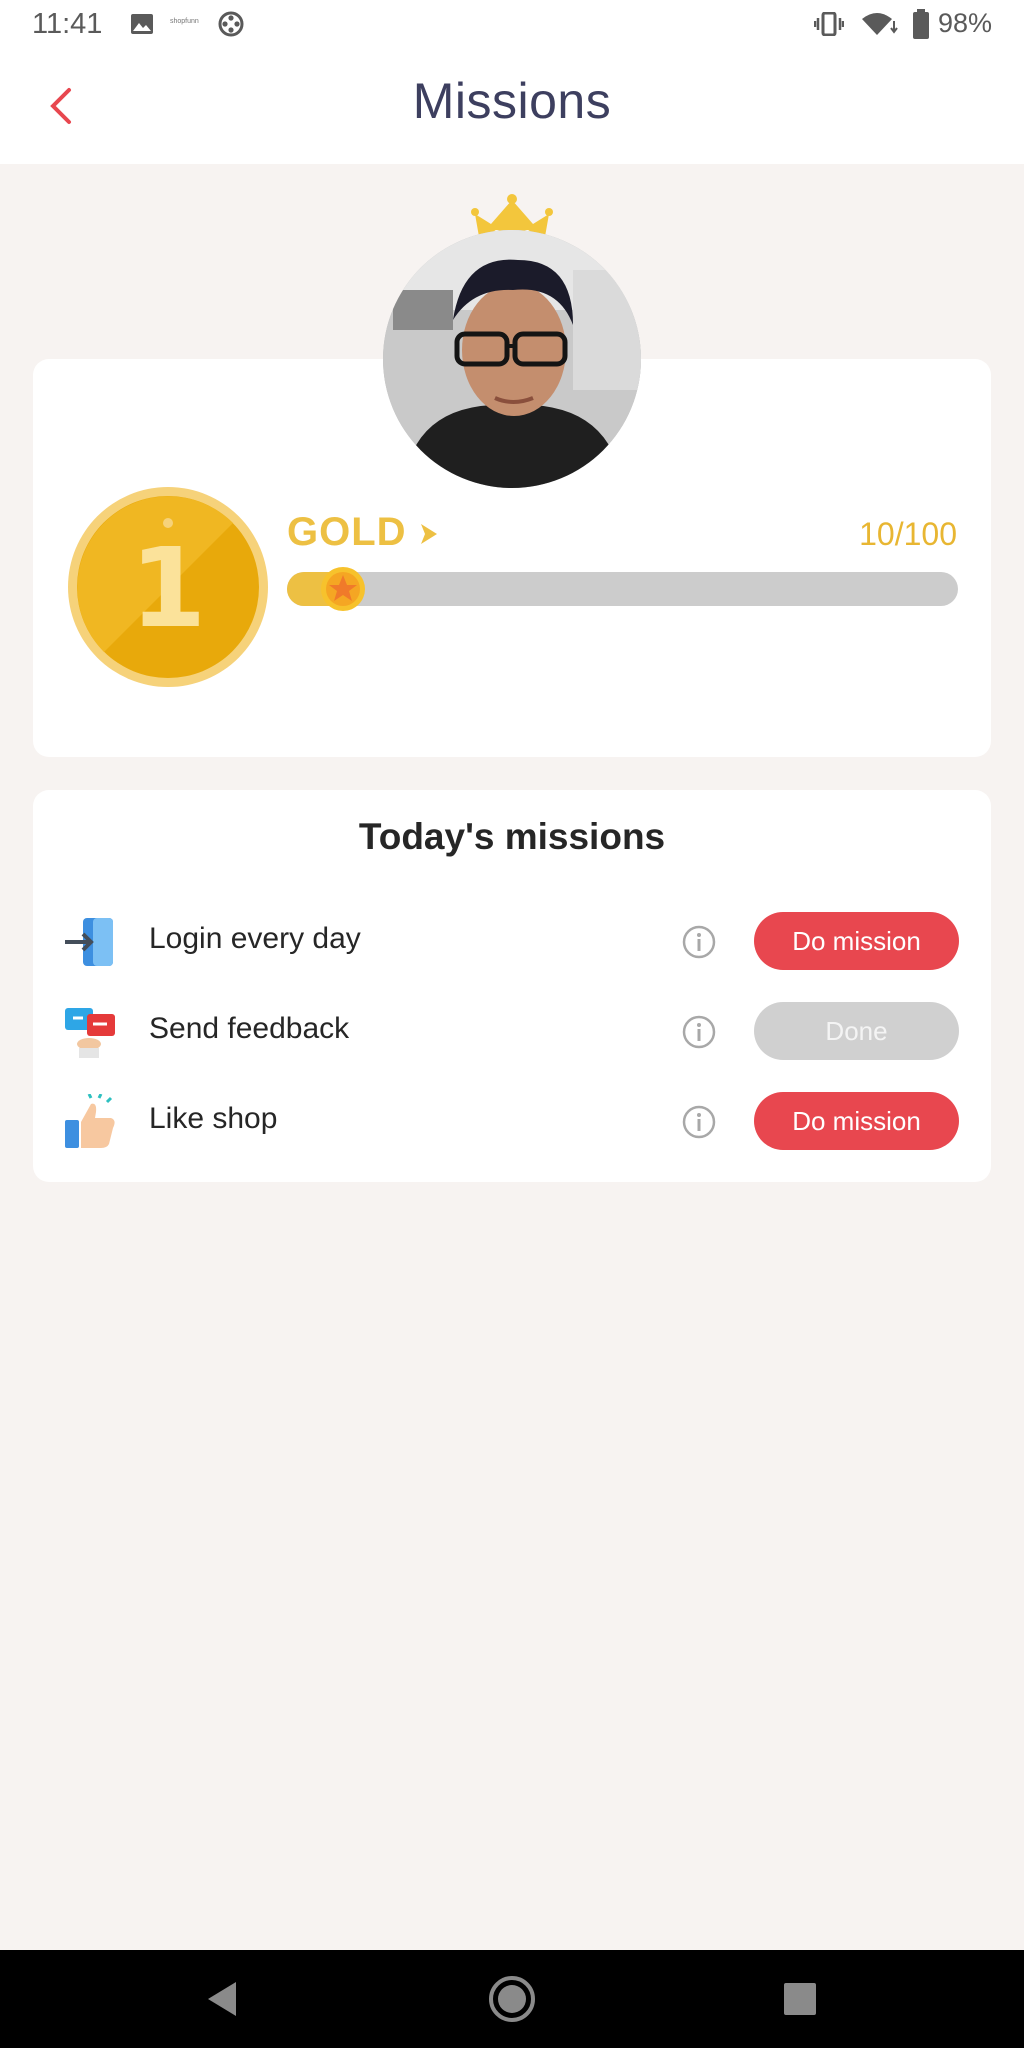 This screenshot has width=1024, height=2048. I want to click on back-triangle-icon, so click(223, 1999).